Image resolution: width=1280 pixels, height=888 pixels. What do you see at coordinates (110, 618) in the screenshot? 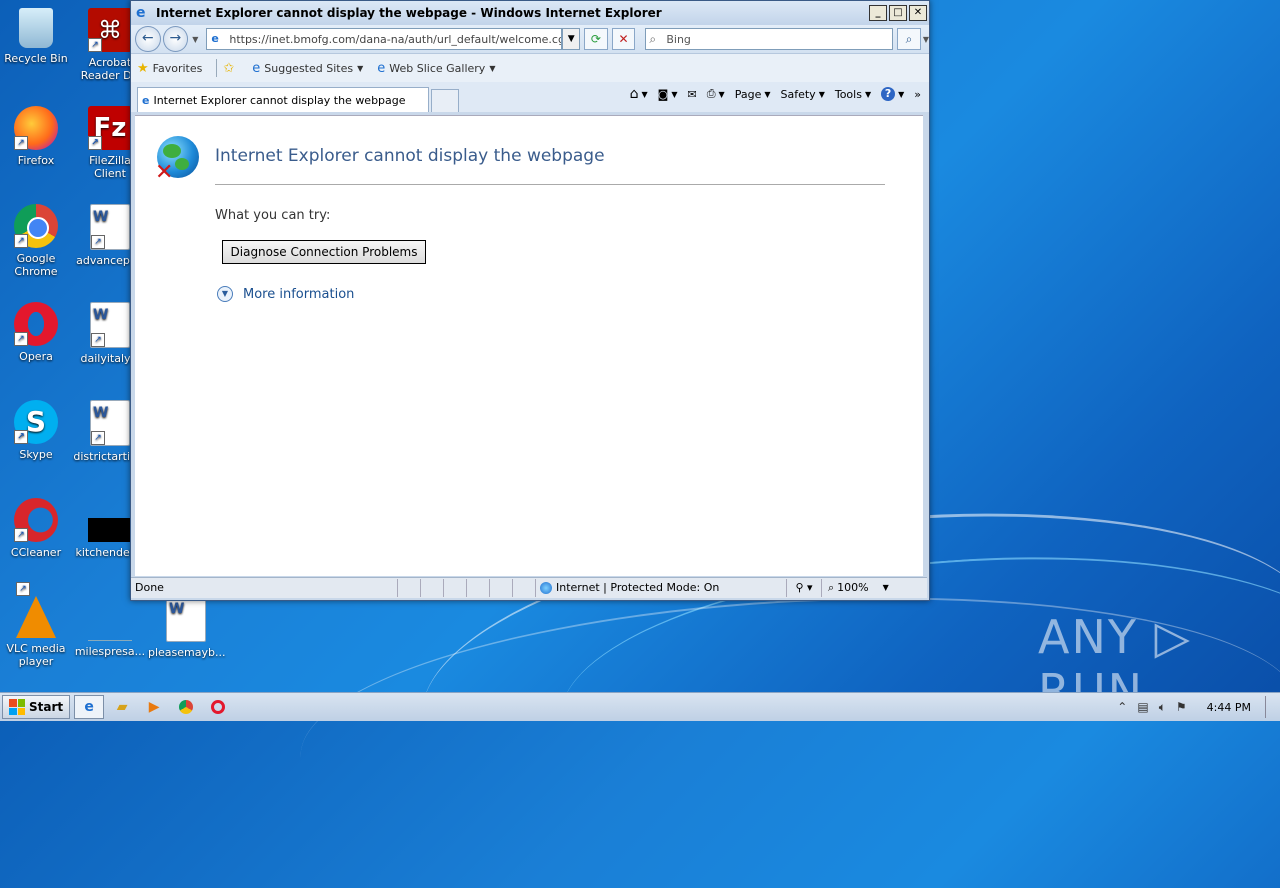
I see `blank-thumbnail-icon` at bounding box center [110, 618].